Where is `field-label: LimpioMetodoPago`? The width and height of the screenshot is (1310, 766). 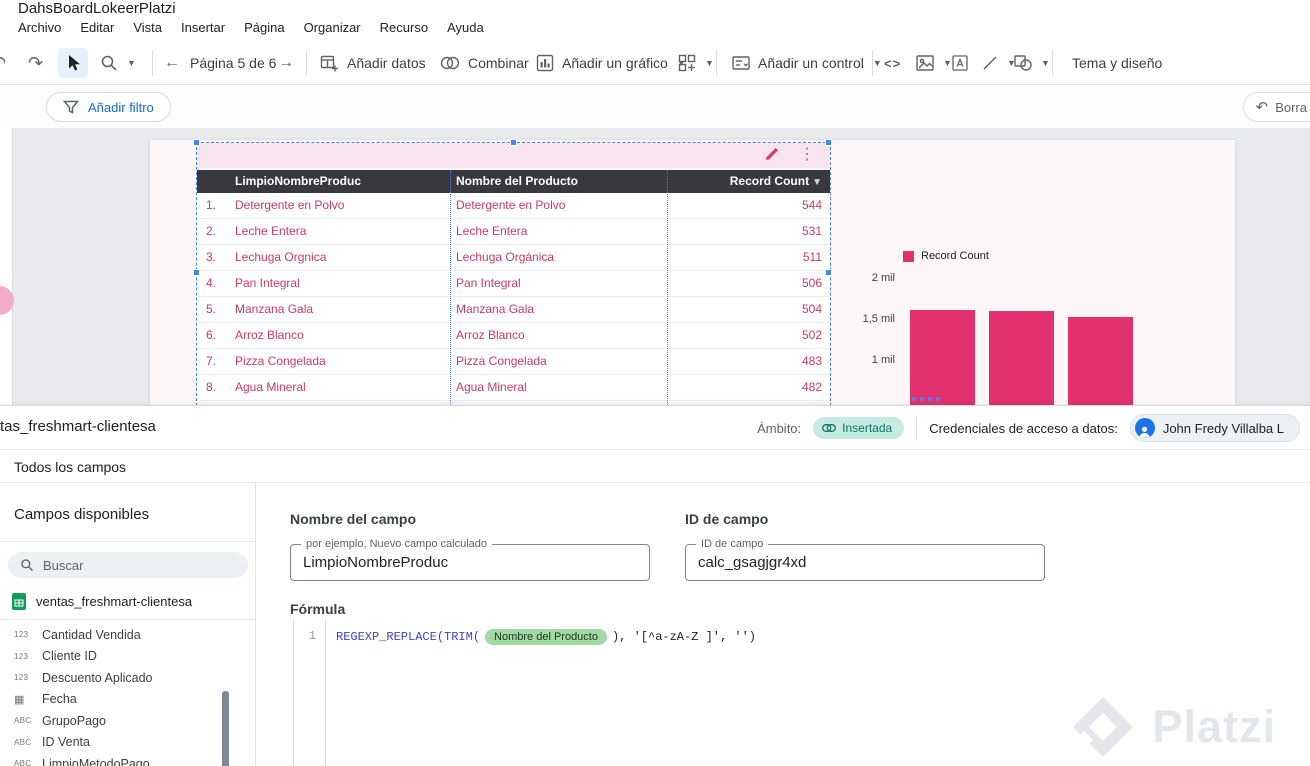 field-label: LimpioMetodoPago is located at coordinates (96, 761).